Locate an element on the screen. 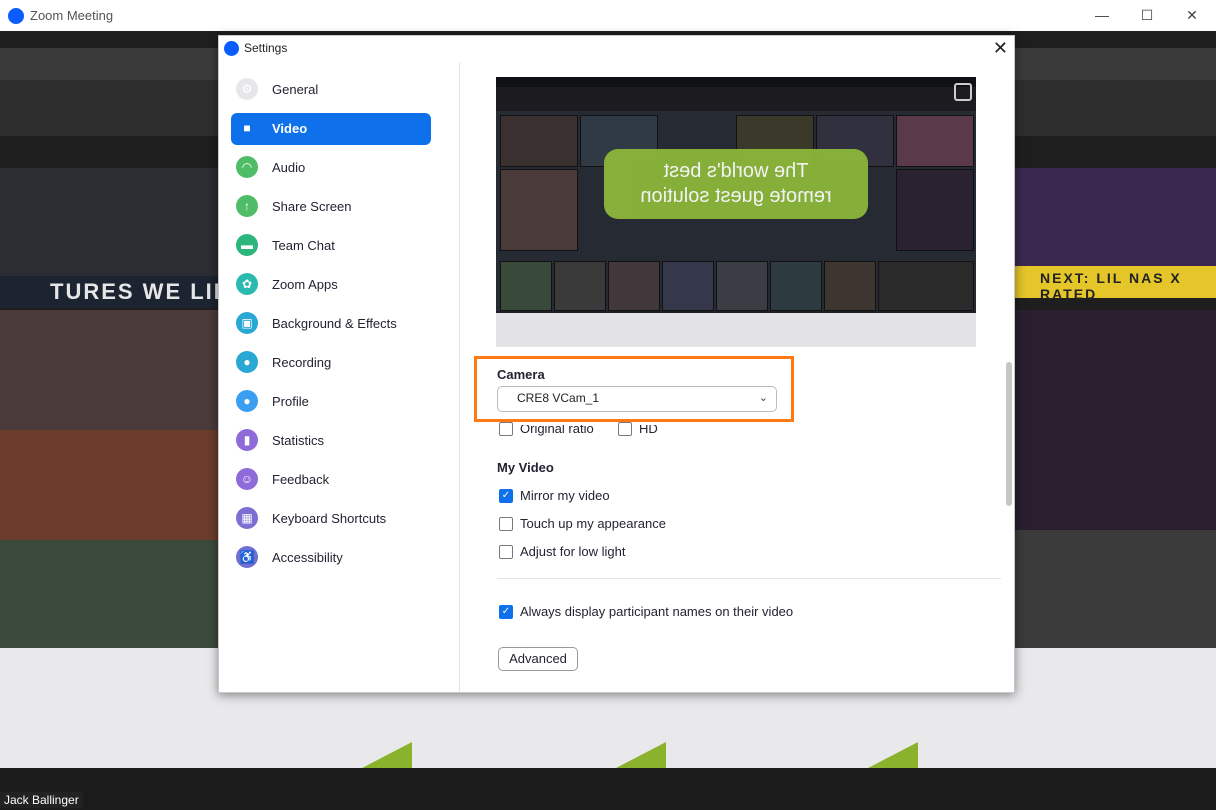 Image resolution: width=1216 pixels, height=810 pixels. sidebar-item-label: Audio is located at coordinates (289, 167).